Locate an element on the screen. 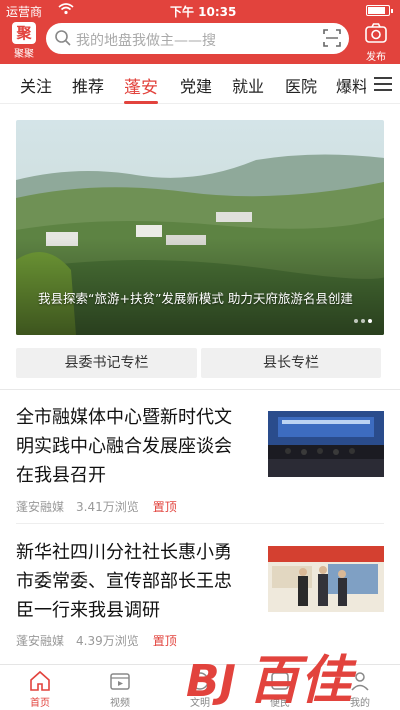  scan-icon is located at coordinates (332, 38).